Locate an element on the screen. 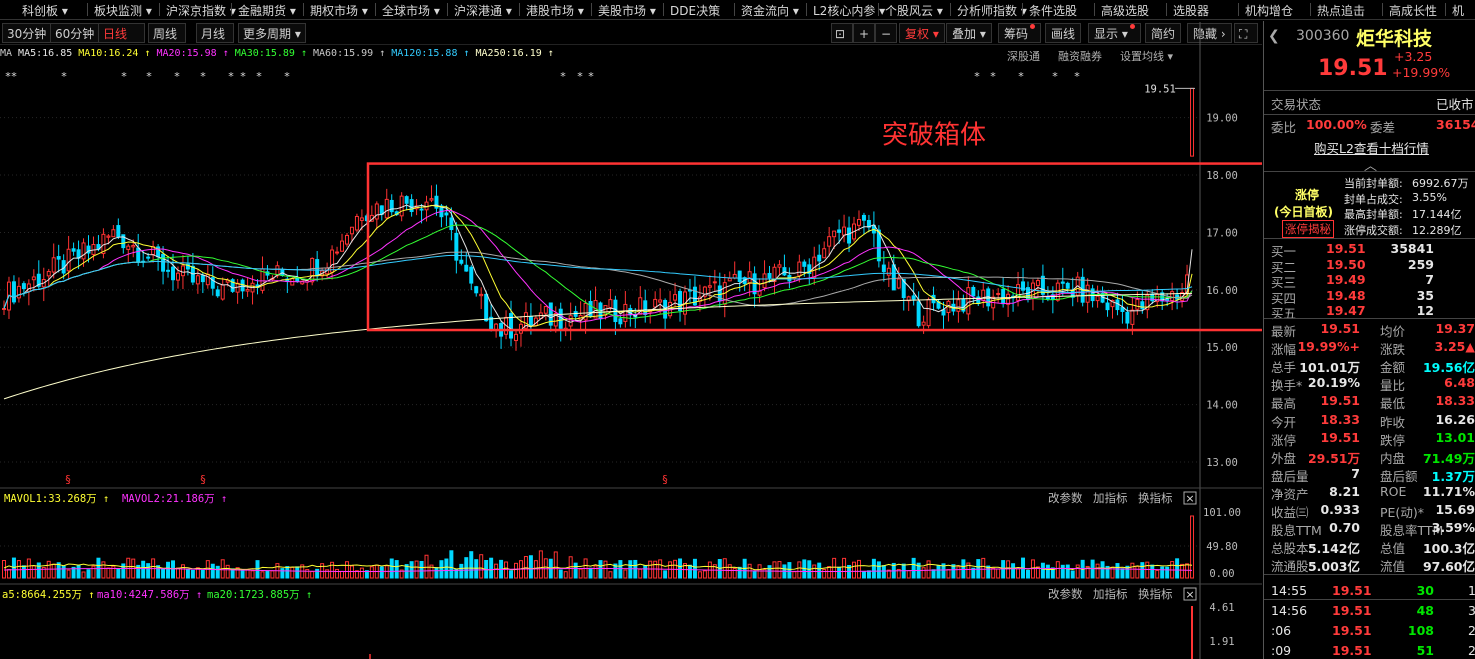 The width and height of the screenshot is (1475, 659). nav-item-18: 热点追击 is located at coordinates (1341, 10).